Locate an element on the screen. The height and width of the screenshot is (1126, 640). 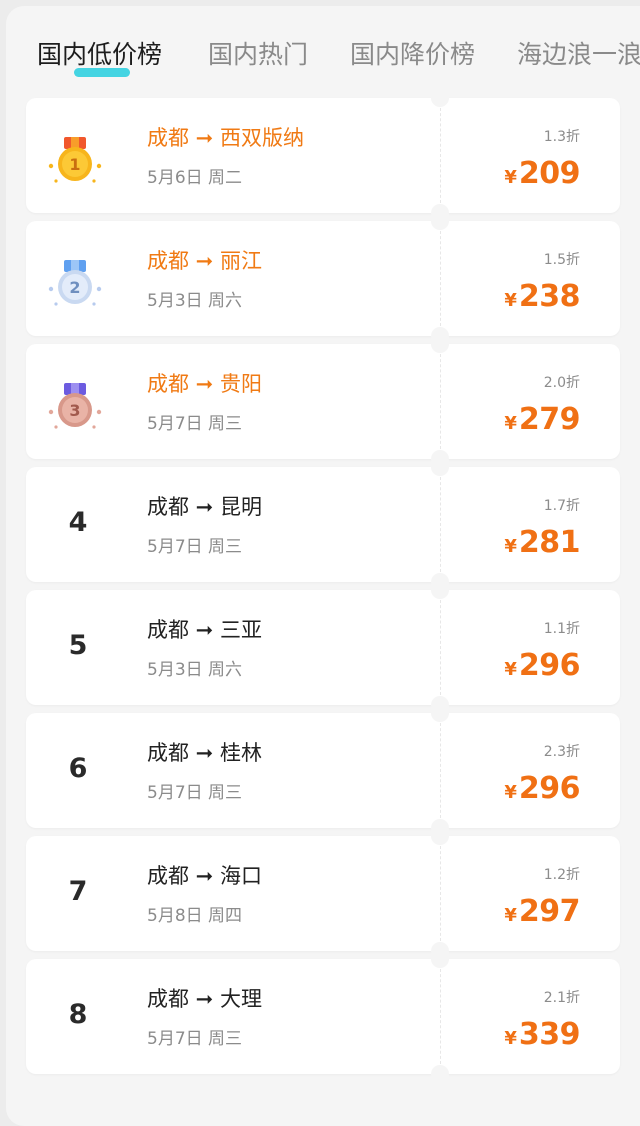
discount-label: 2.0折 is located at coordinates (561, 383).